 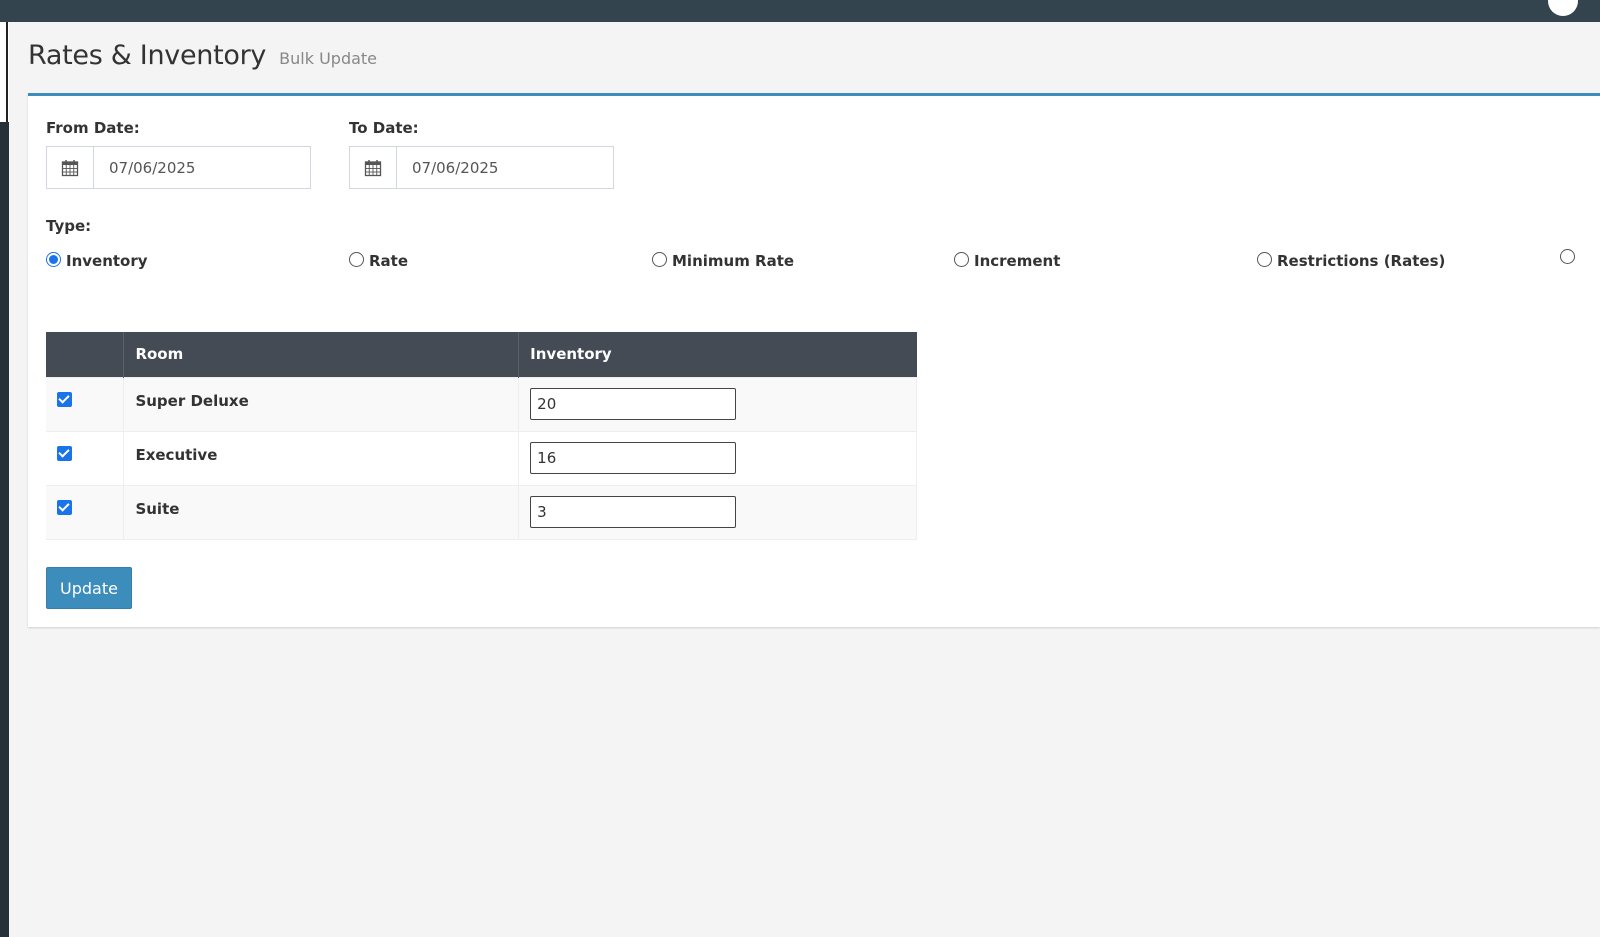 What do you see at coordinates (321, 403) in the screenshot?
I see `room-name-cell: Super Deluxe` at bounding box center [321, 403].